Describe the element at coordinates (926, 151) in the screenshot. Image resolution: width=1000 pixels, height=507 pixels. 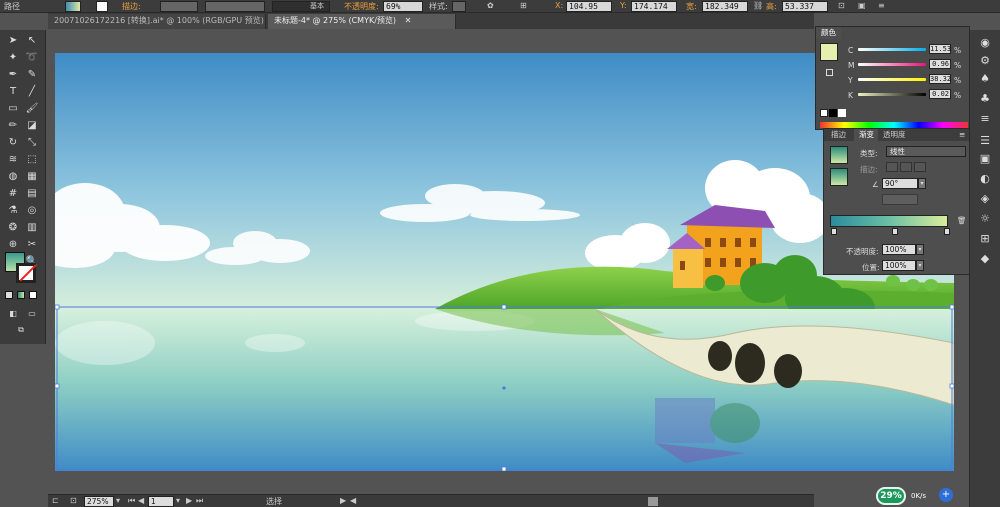
I see `type-dropdown: 线性` at that location.